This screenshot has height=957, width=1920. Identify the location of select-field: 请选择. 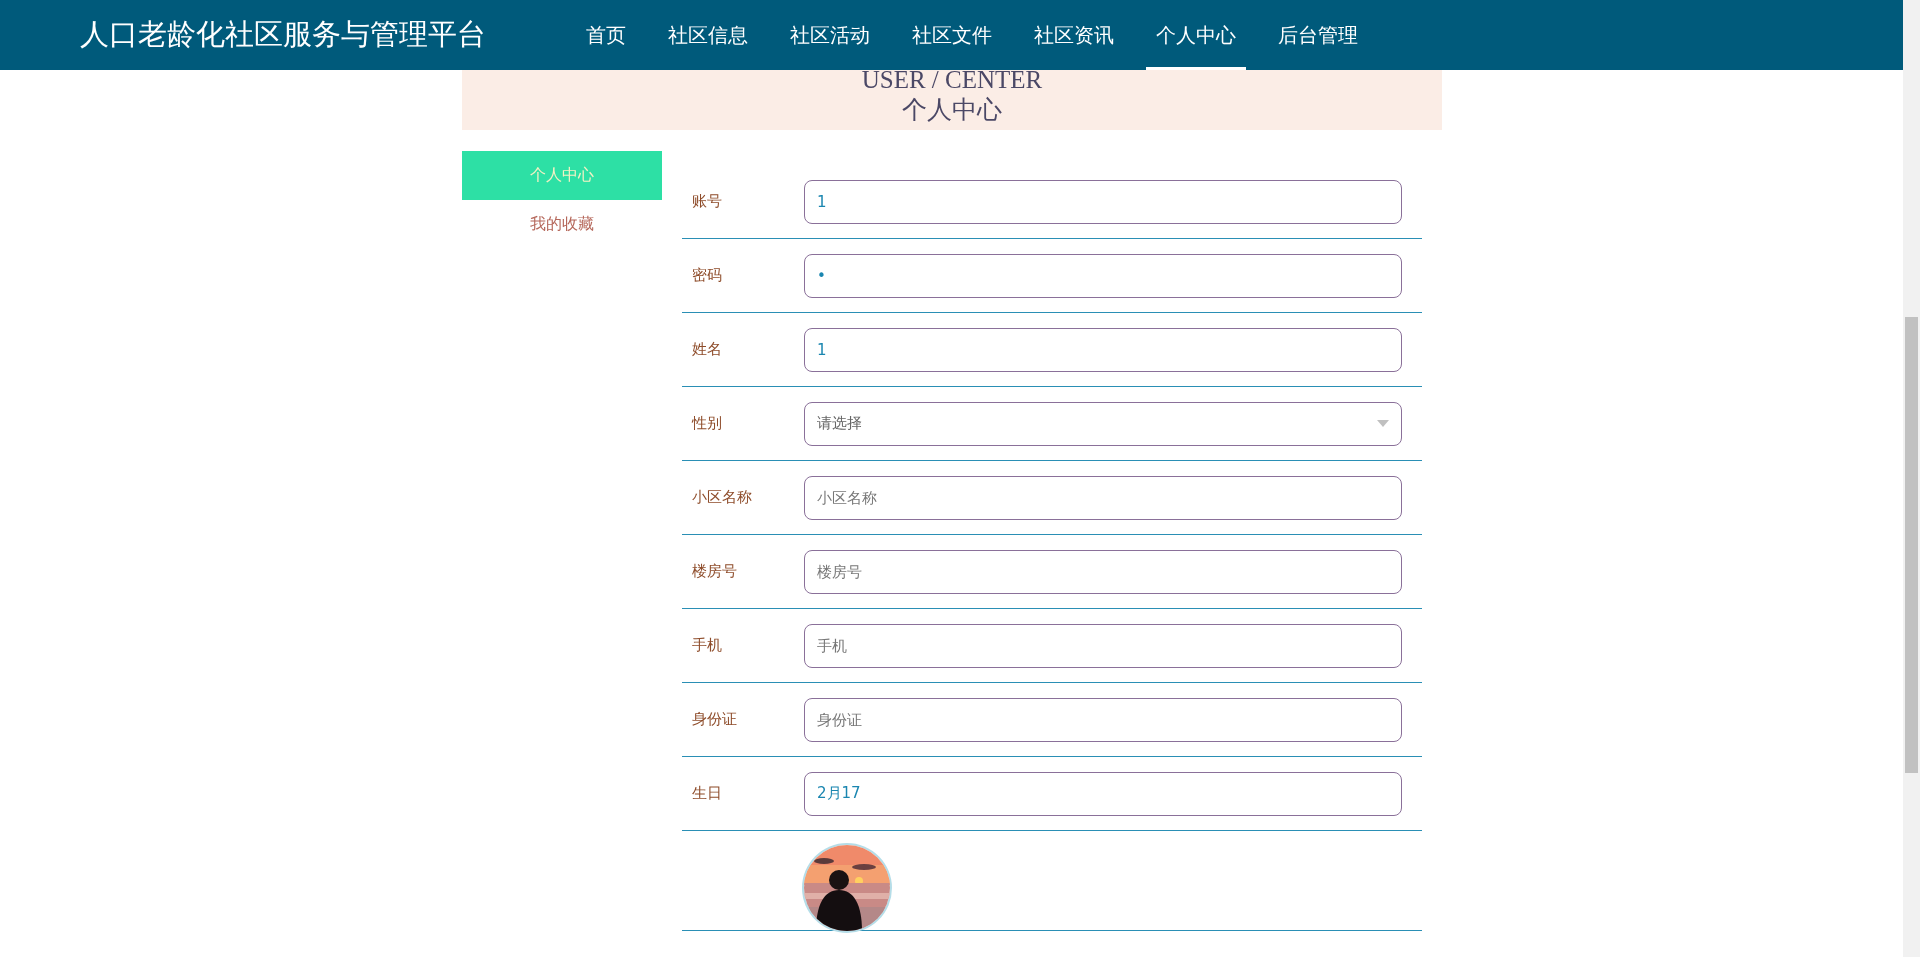
(1103, 423).